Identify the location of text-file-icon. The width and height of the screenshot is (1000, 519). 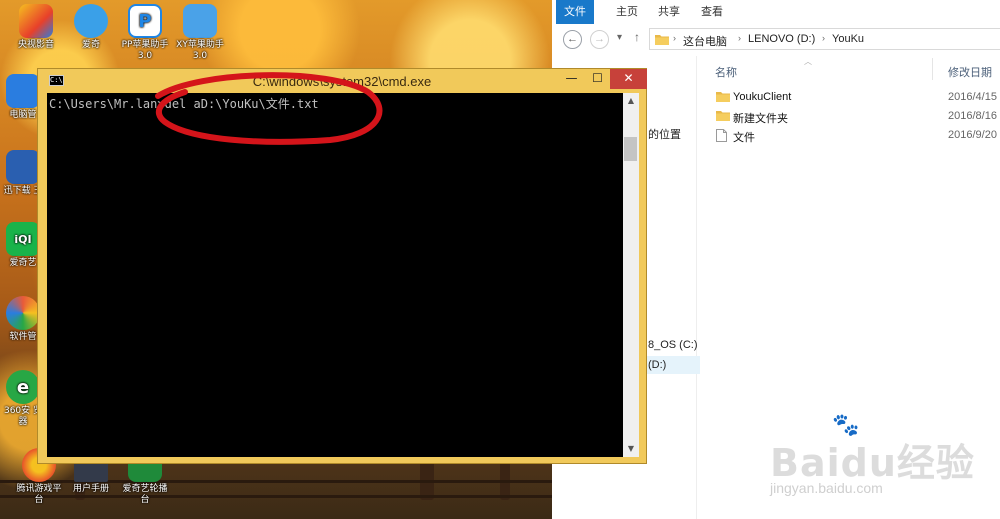
(721, 135).